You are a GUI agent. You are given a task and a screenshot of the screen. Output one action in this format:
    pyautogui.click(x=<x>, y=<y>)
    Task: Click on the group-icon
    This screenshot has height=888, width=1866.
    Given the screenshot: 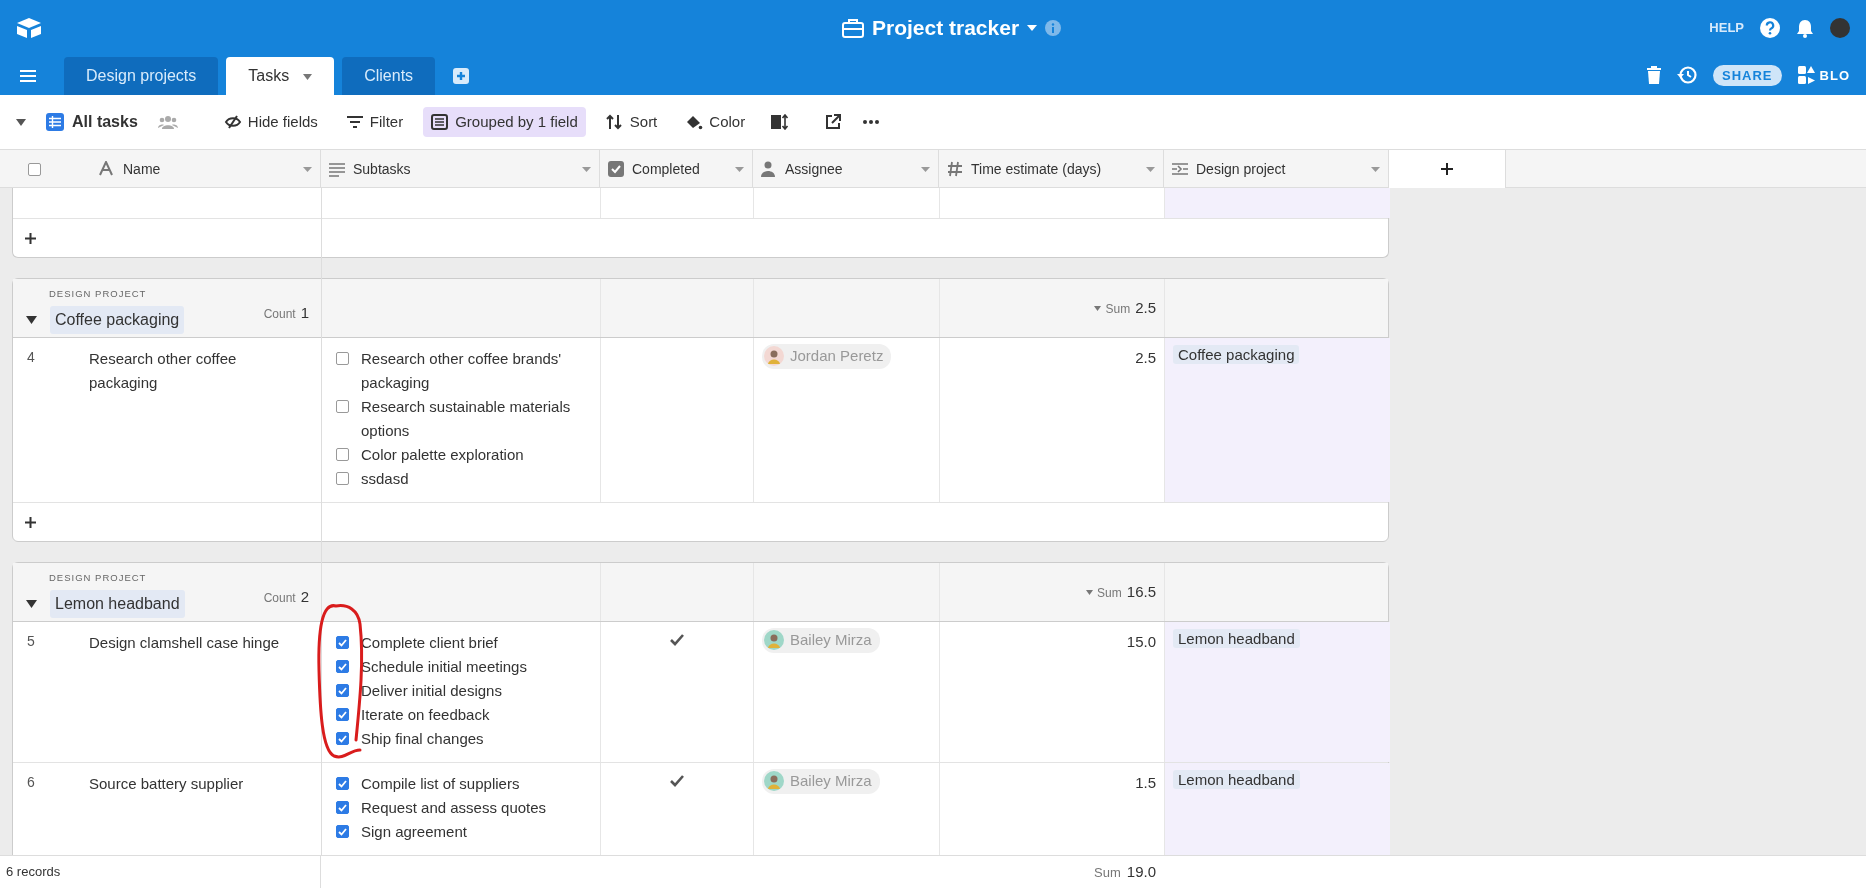 What is the action you would take?
    pyautogui.click(x=440, y=122)
    